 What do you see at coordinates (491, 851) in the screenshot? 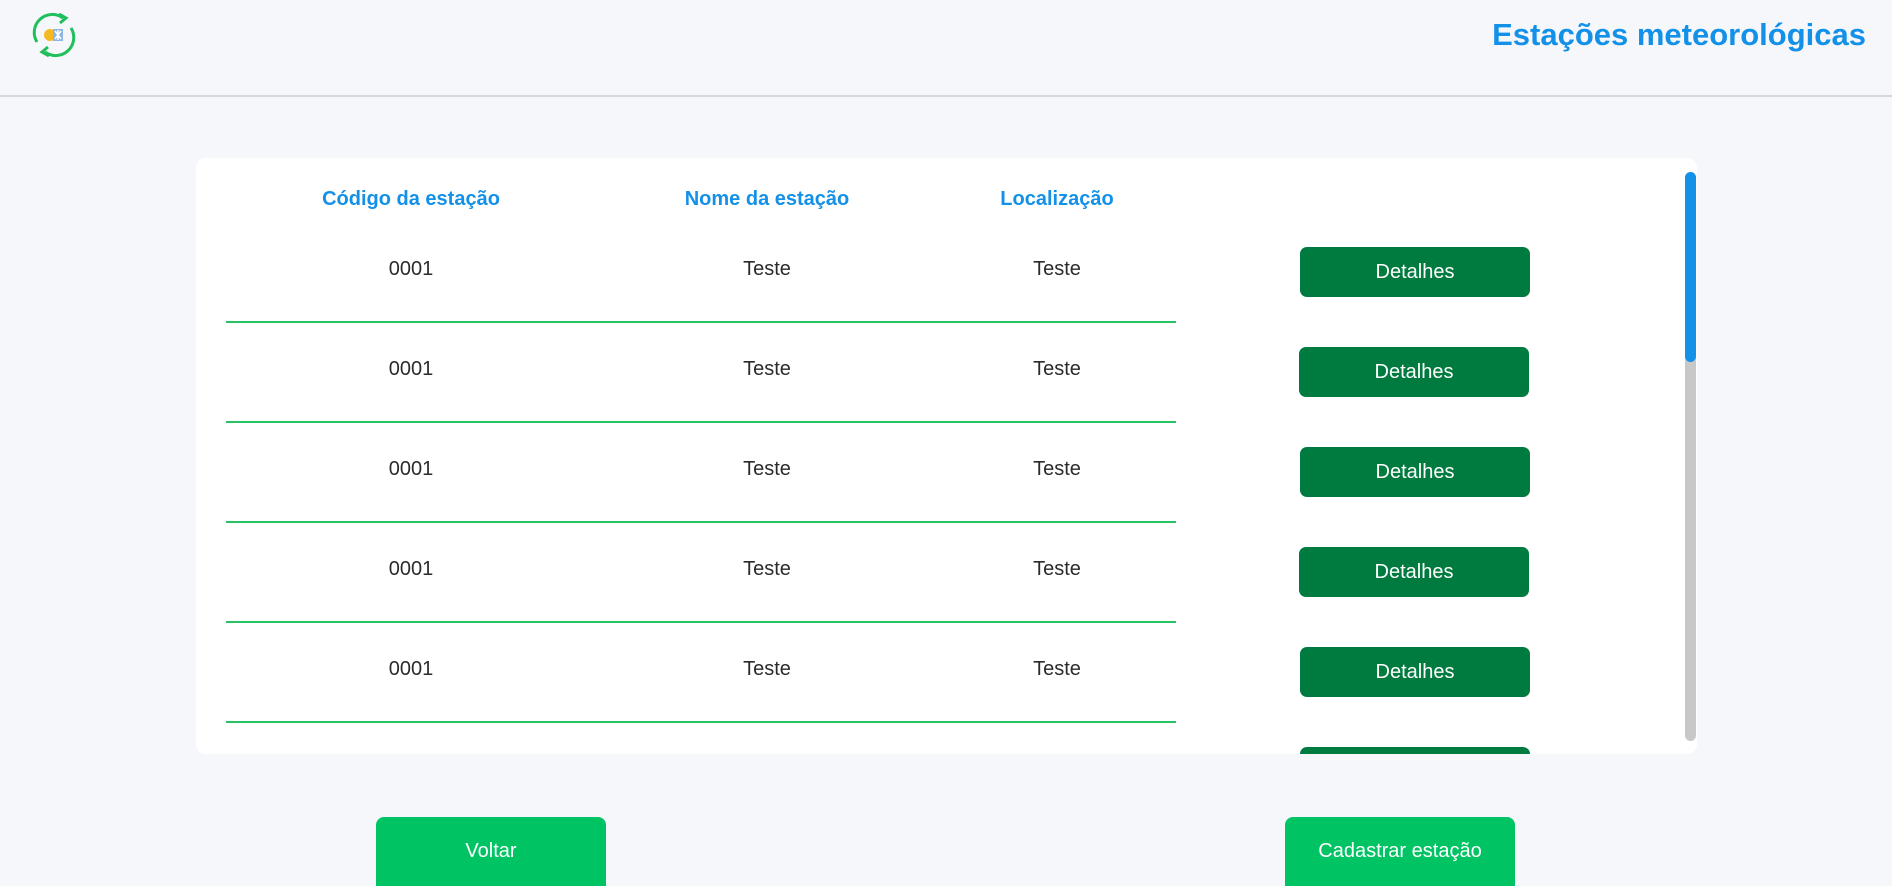
I see `back-button: Voltar` at bounding box center [491, 851].